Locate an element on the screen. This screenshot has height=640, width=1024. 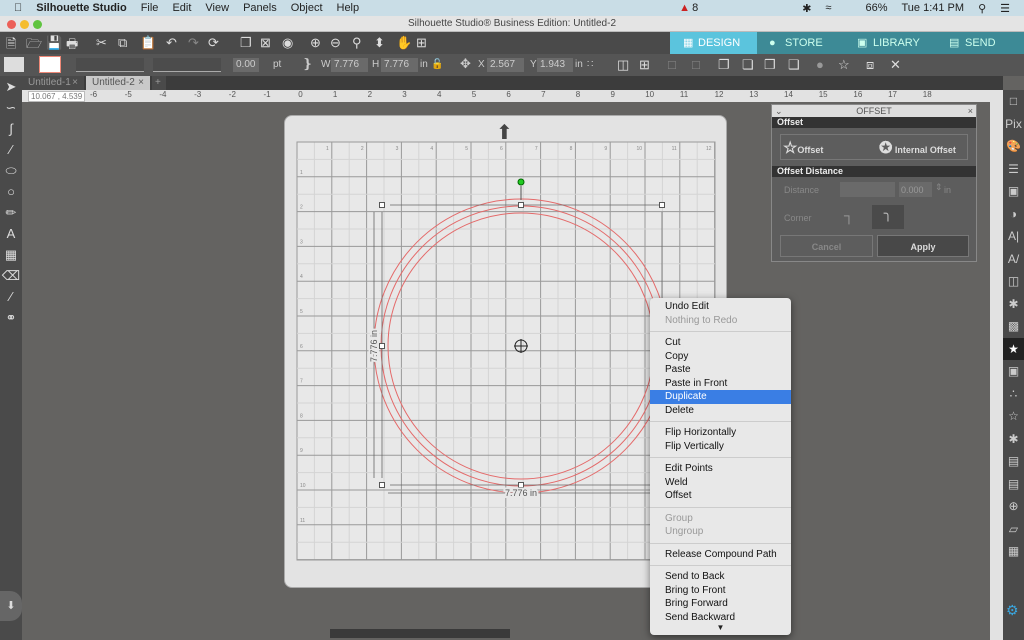
star-internal-icon: ✪ is located at coordinates (886, 148).